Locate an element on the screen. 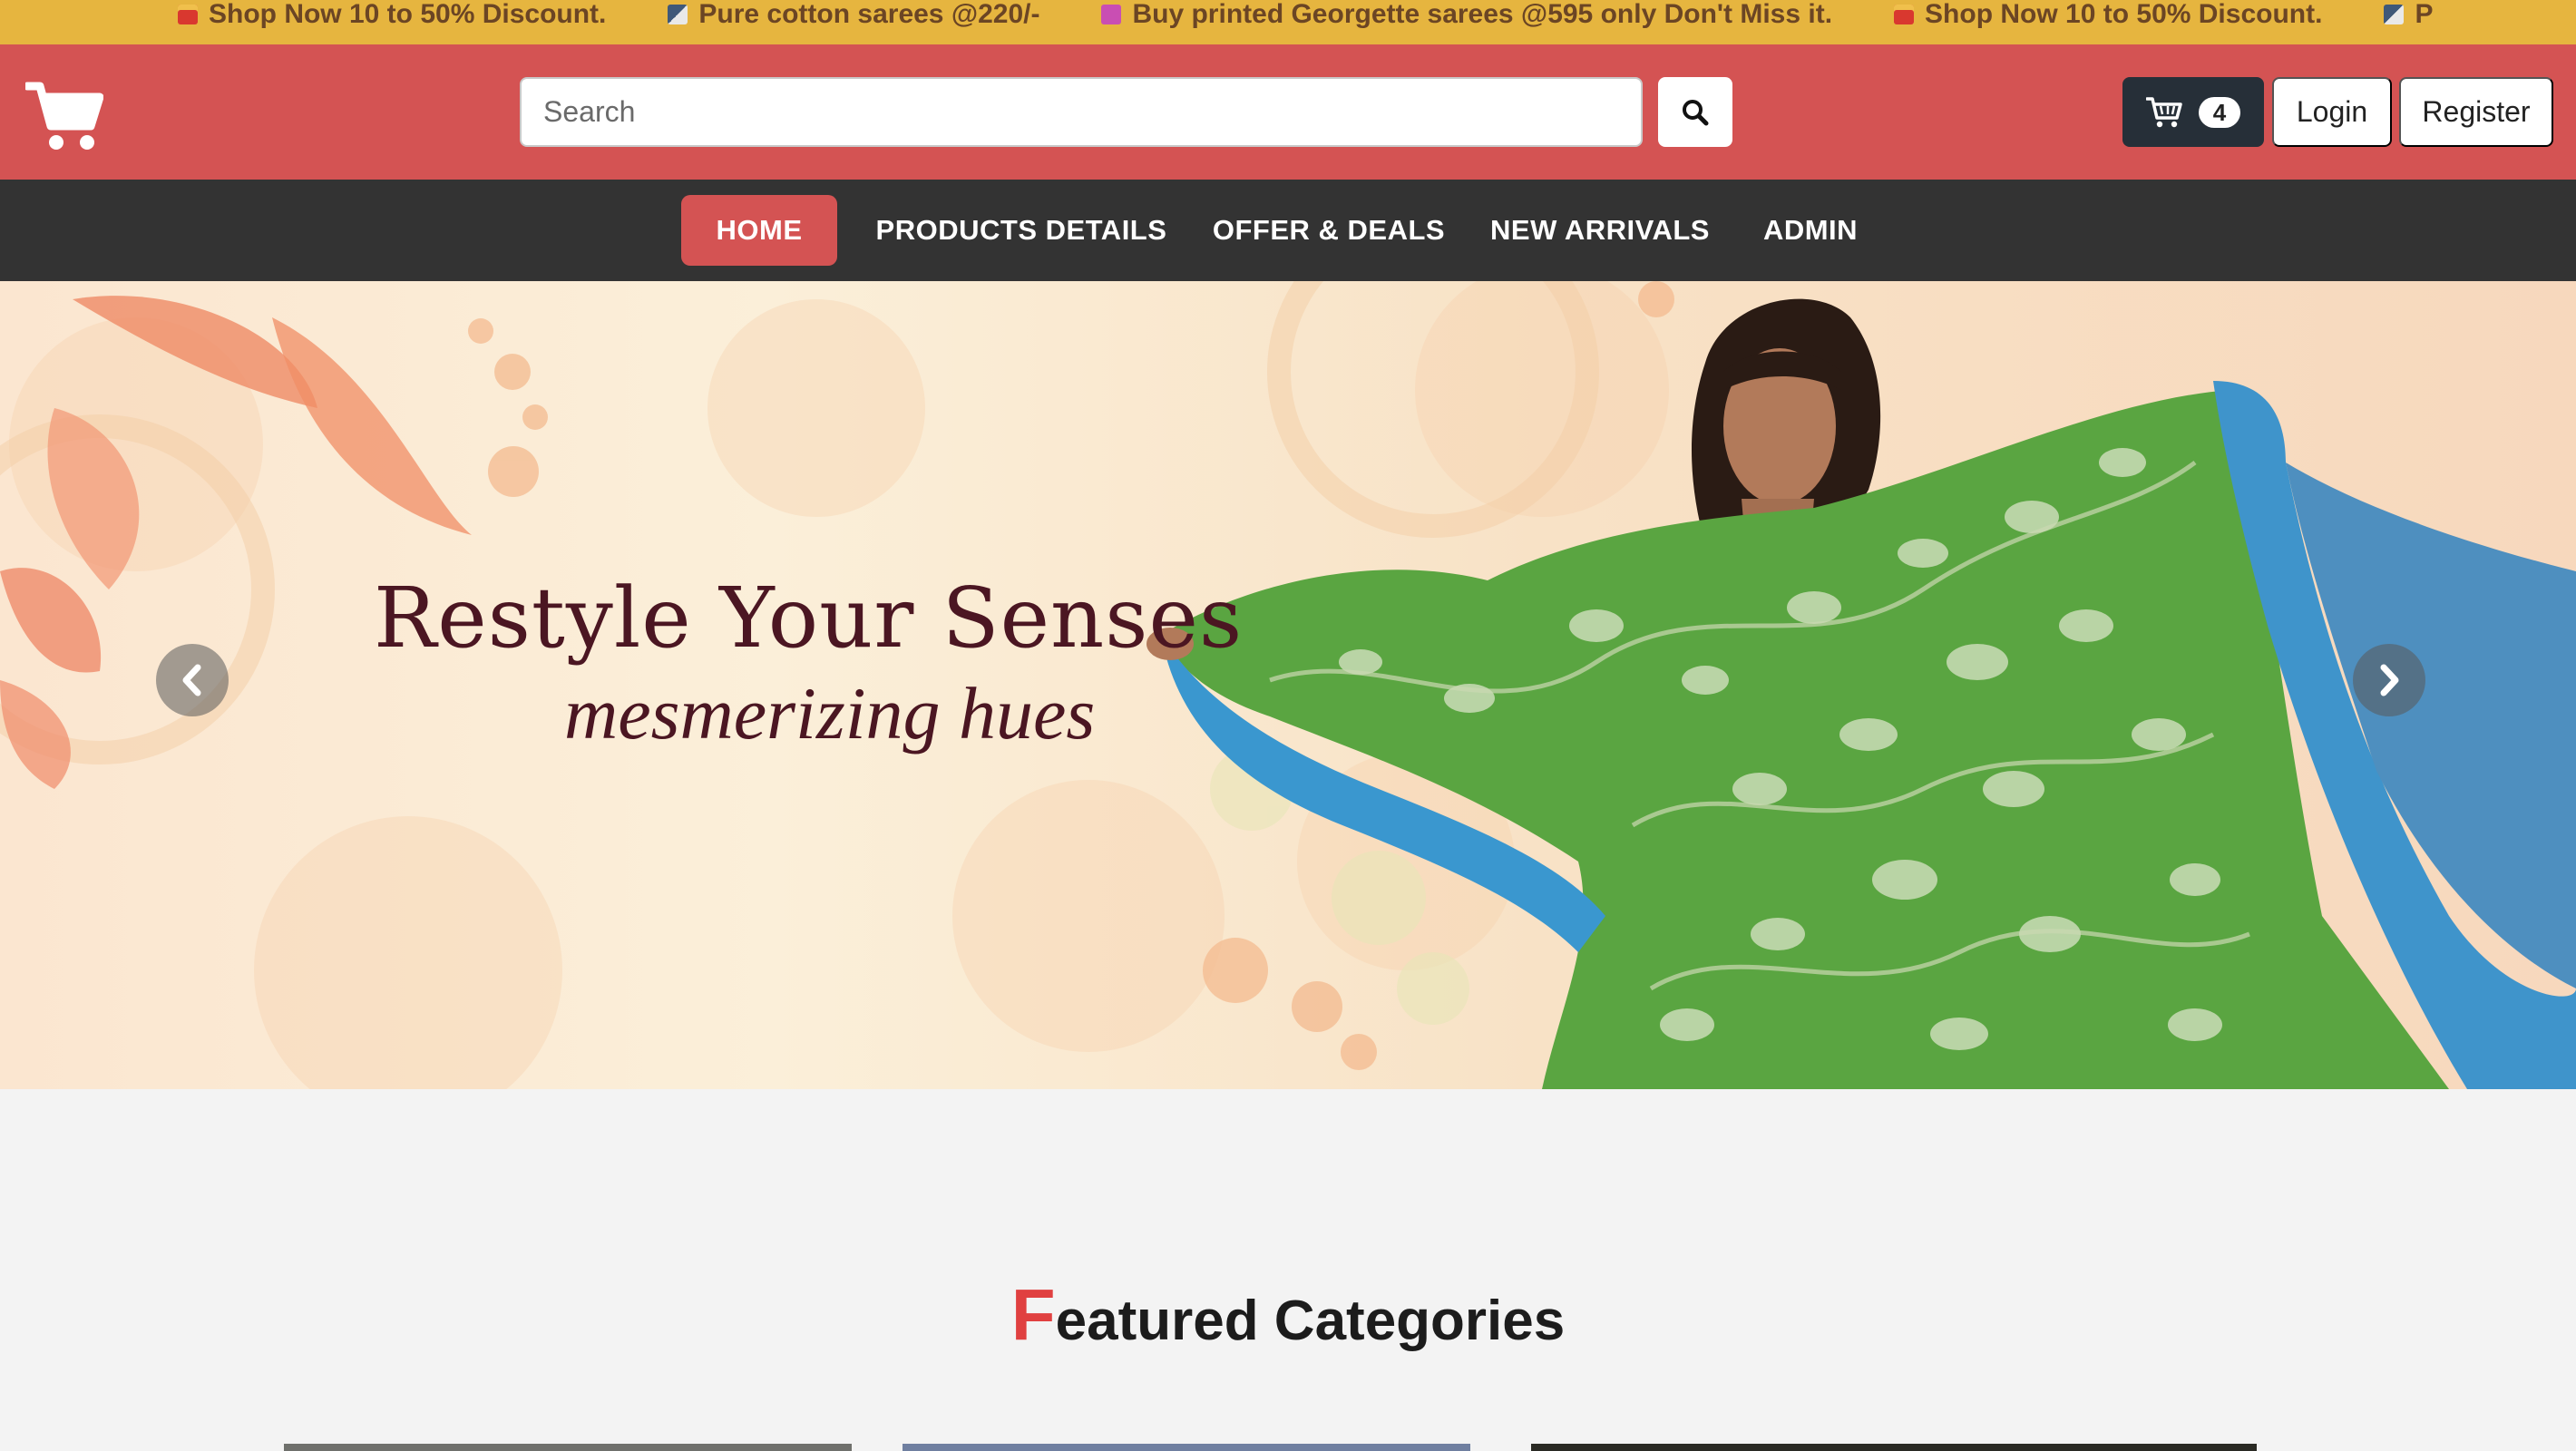  nav-item-offer-deals: OFFER & DEALS is located at coordinates (1329, 231).